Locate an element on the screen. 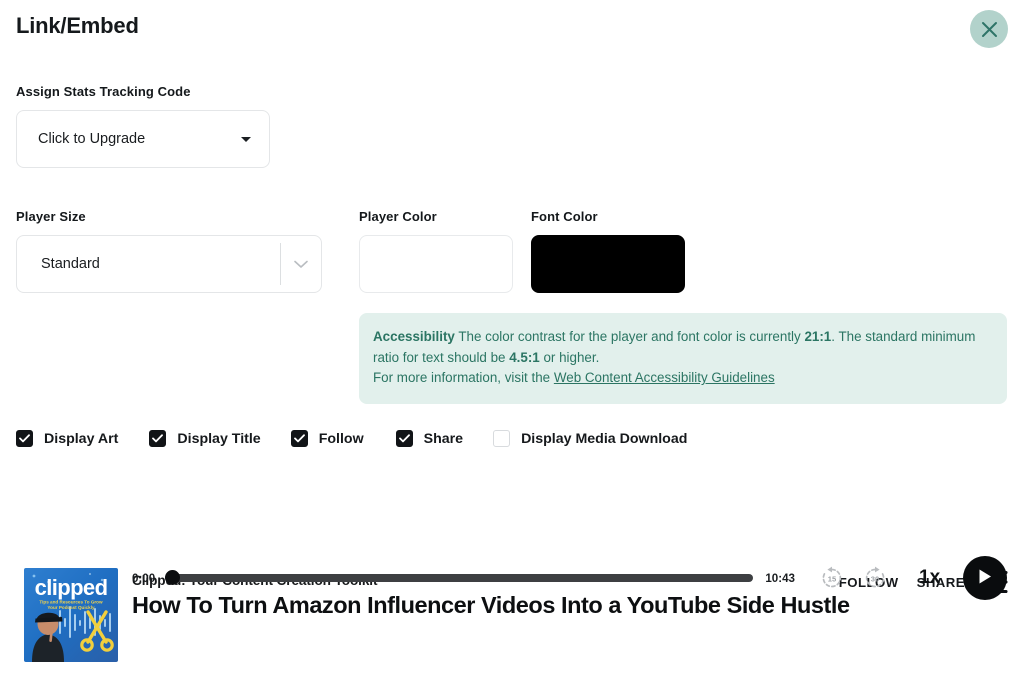  forward-30-icon: 30 is located at coordinates (875, 578).